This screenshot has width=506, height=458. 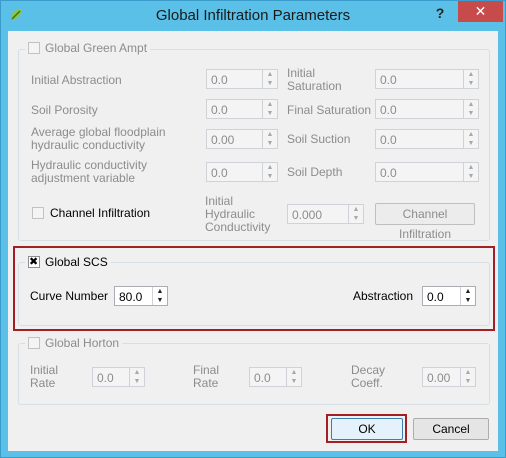 I want to click on initial-rate-label: Initial Rate, so click(x=44, y=376).